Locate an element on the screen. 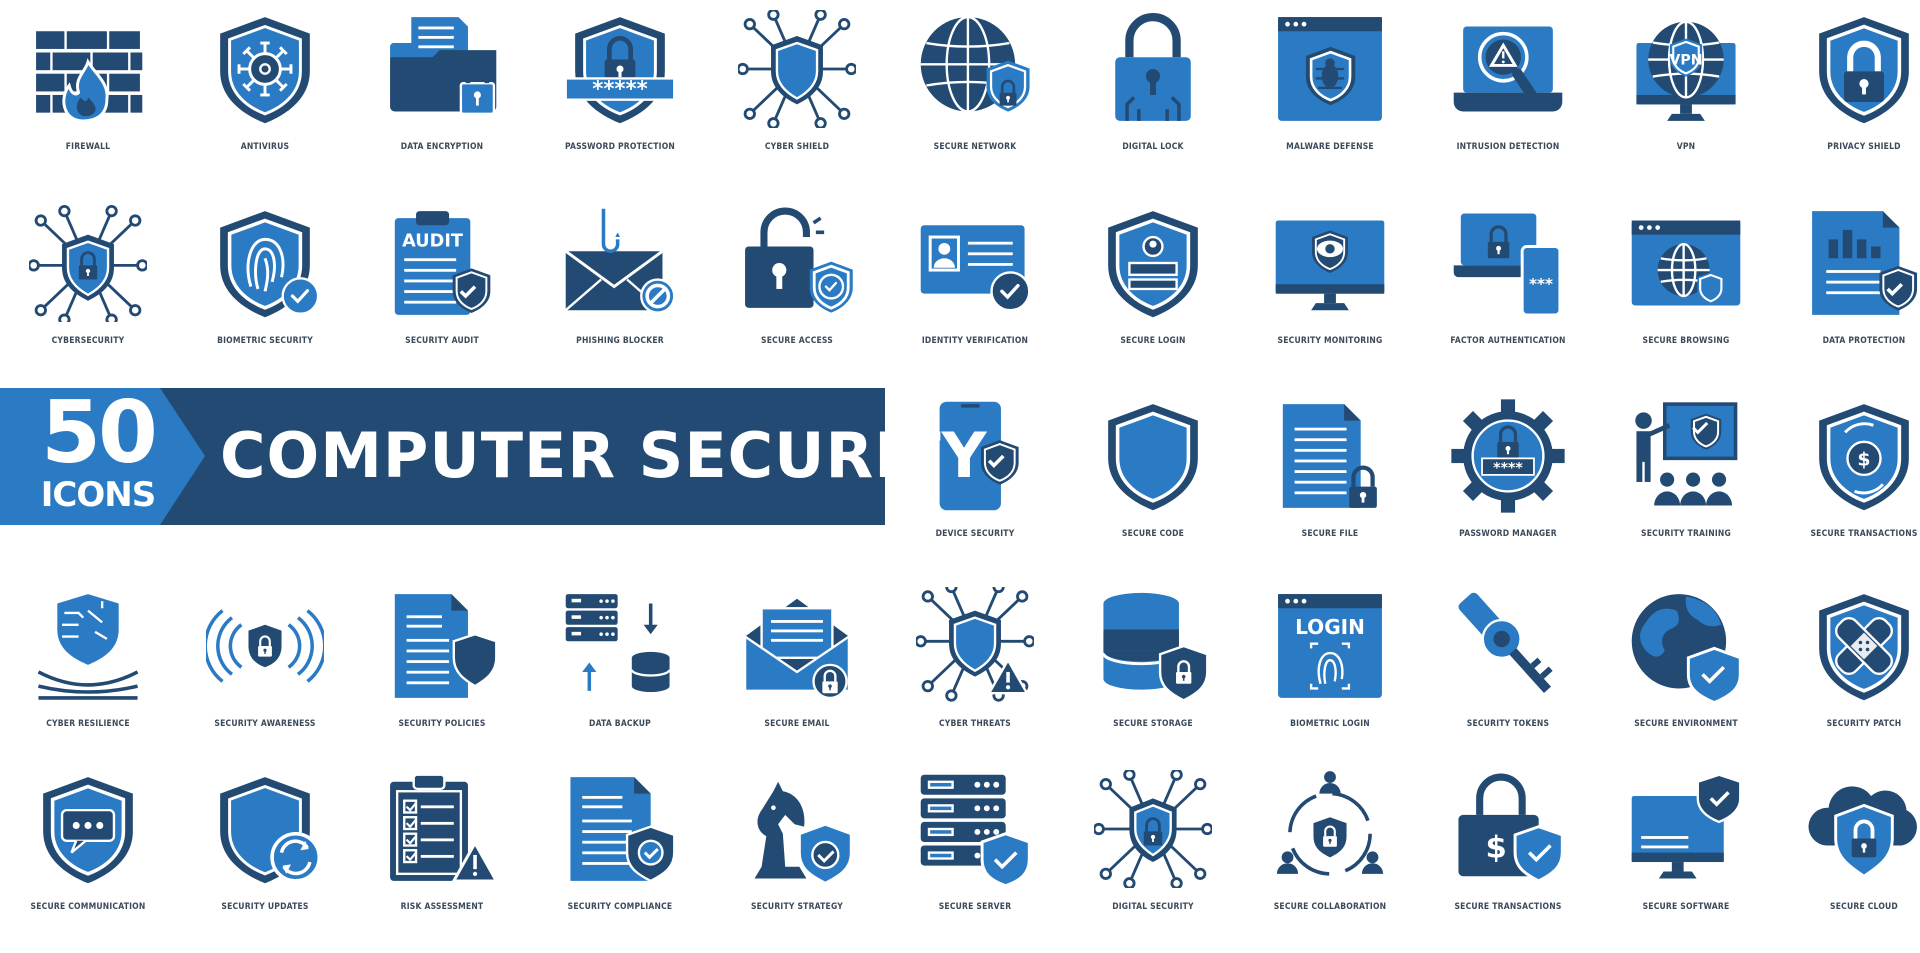  icon-tile: SECURE LOGIN is located at coordinates (1153, 275).